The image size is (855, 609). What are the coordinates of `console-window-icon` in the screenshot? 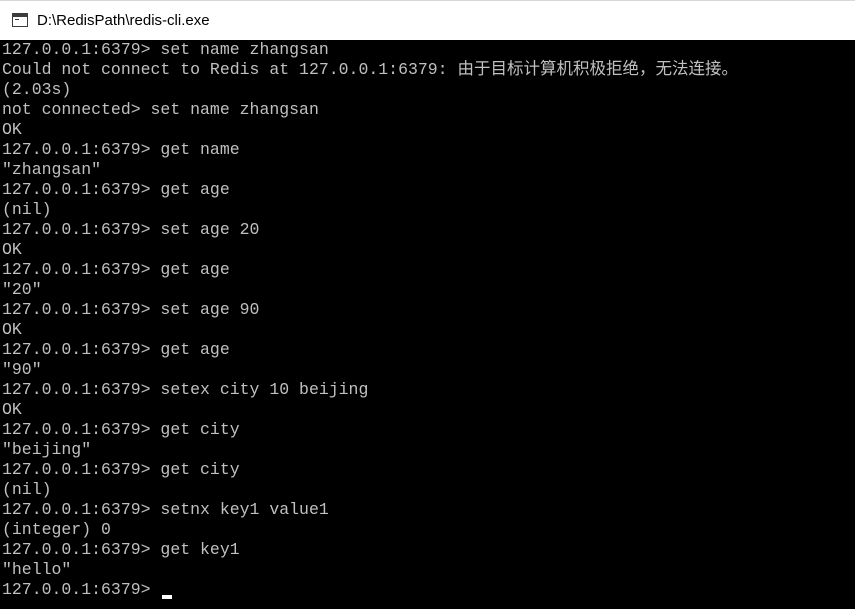 It's located at (20, 20).